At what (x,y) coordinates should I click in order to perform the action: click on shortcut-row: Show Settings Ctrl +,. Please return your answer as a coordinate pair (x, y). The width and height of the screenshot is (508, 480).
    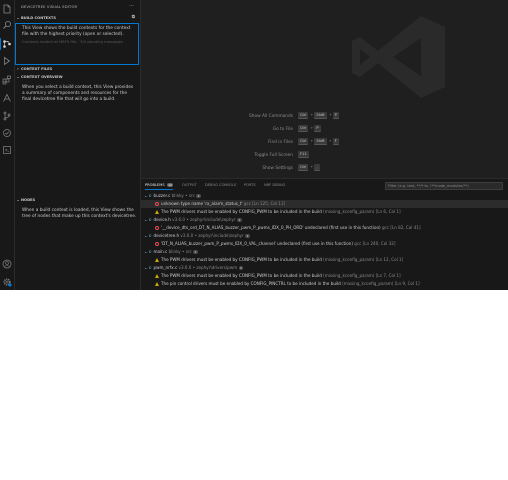
    Looking at the image, I should click on (276, 168).